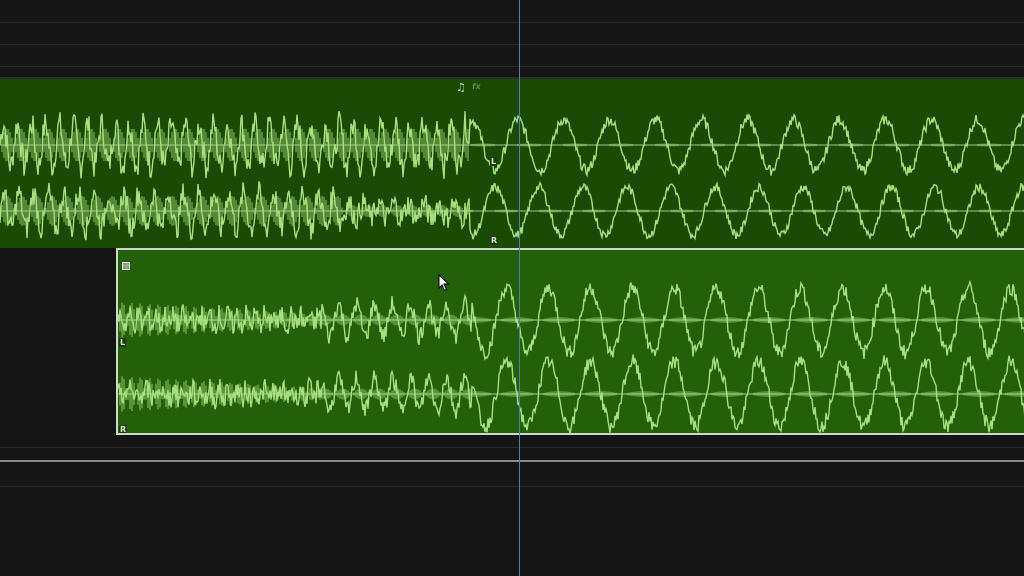  Describe the element at coordinates (519, 288) in the screenshot. I see `playhead` at that location.